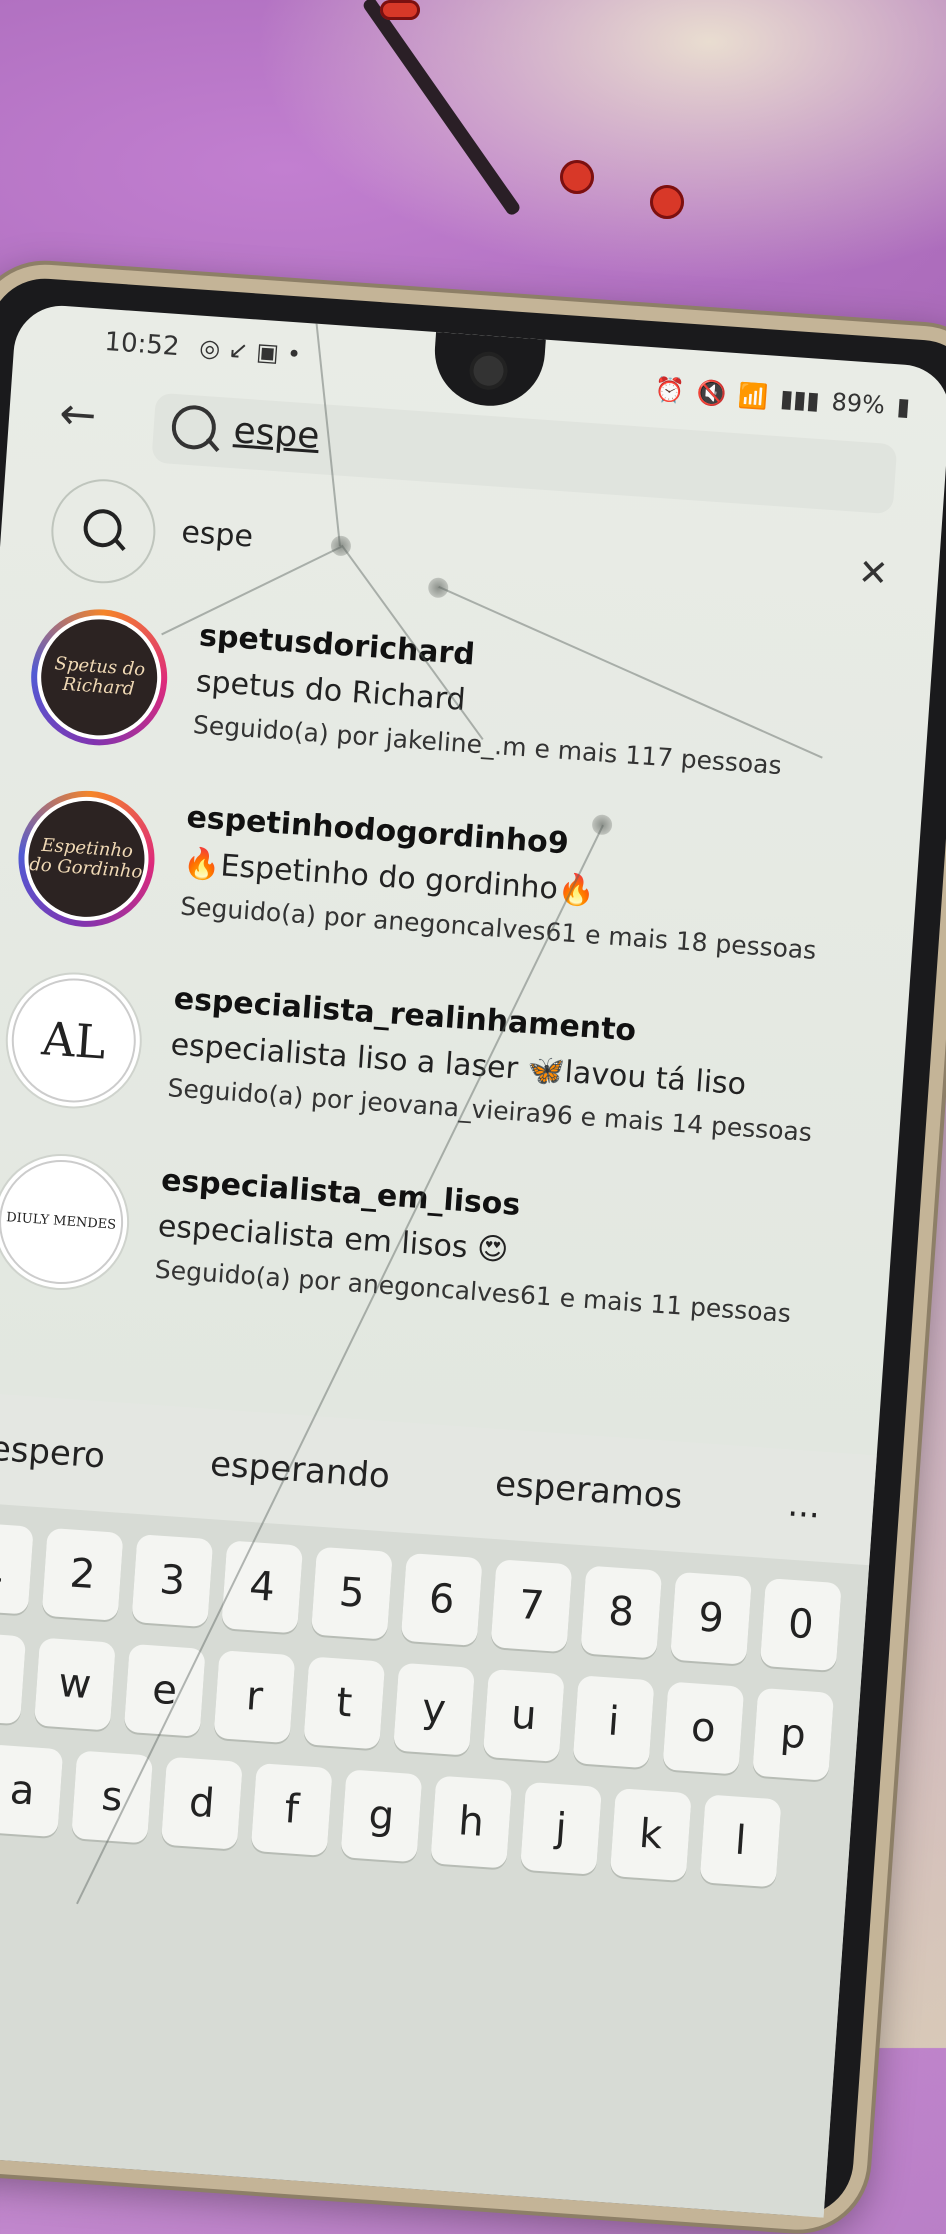  What do you see at coordinates (561, 1828) in the screenshot?
I see `key: j` at bounding box center [561, 1828].